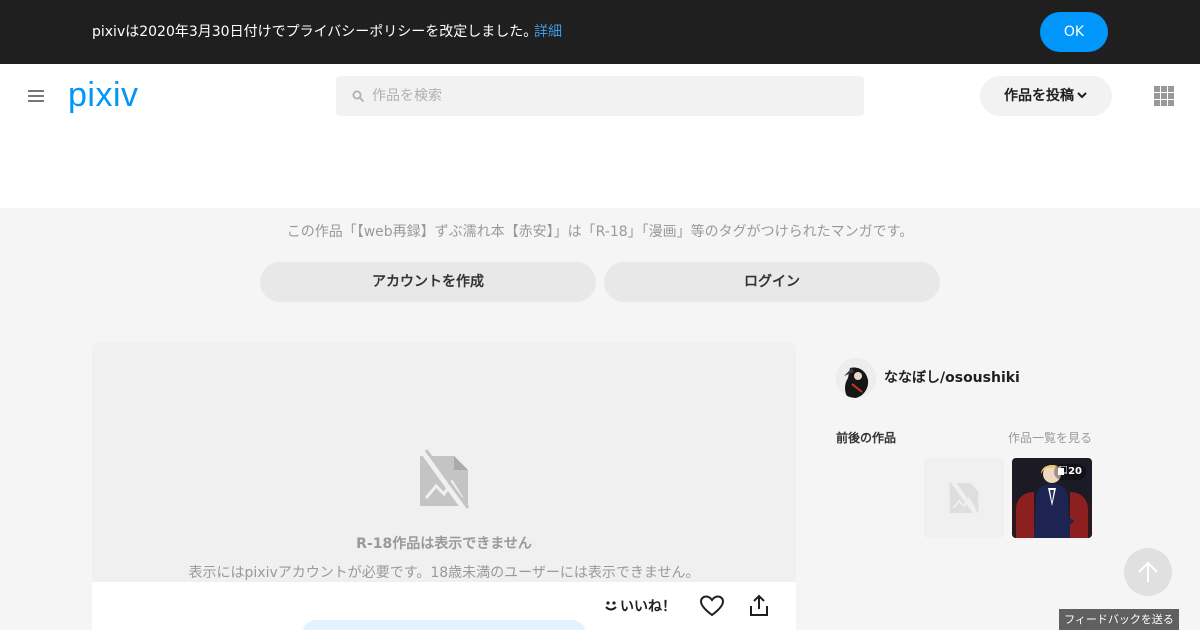 The height and width of the screenshot is (630, 1200). What do you see at coordinates (1075, 471) in the screenshot?
I see `page-count: 20` at bounding box center [1075, 471].